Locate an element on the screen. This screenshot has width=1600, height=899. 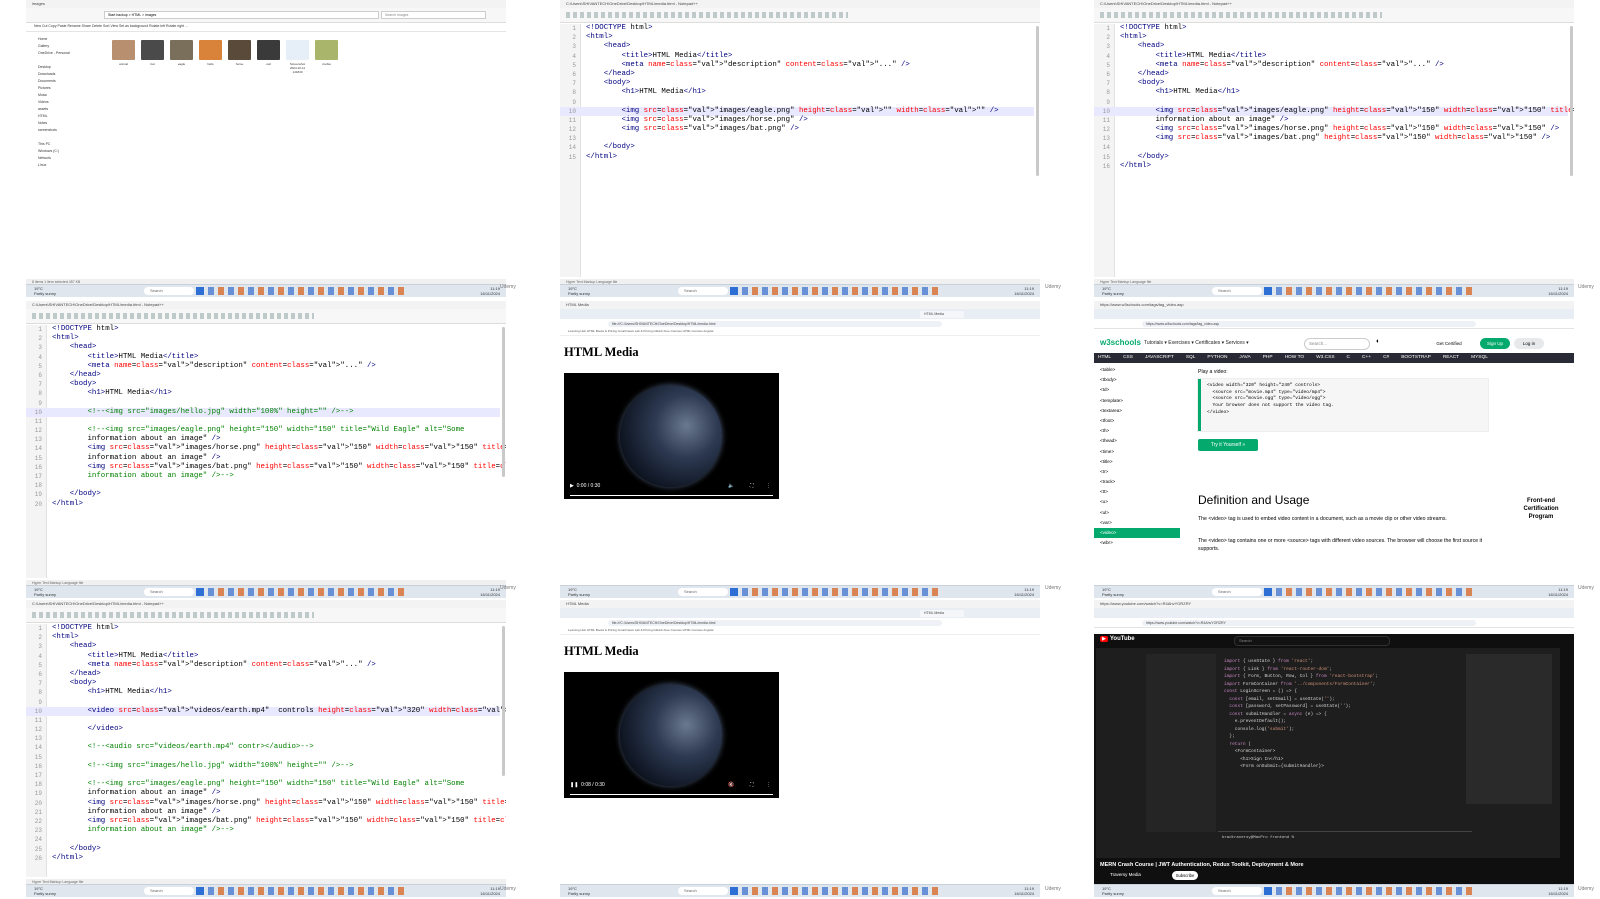
nav-item: Gallery is located at coordinates (66, 46).